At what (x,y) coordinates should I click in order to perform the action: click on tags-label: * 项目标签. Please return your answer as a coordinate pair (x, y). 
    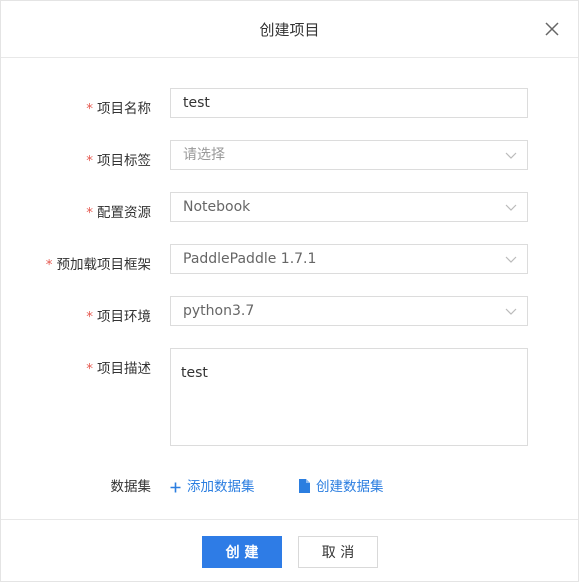
    Looking at the image, I should click on (118, 159).